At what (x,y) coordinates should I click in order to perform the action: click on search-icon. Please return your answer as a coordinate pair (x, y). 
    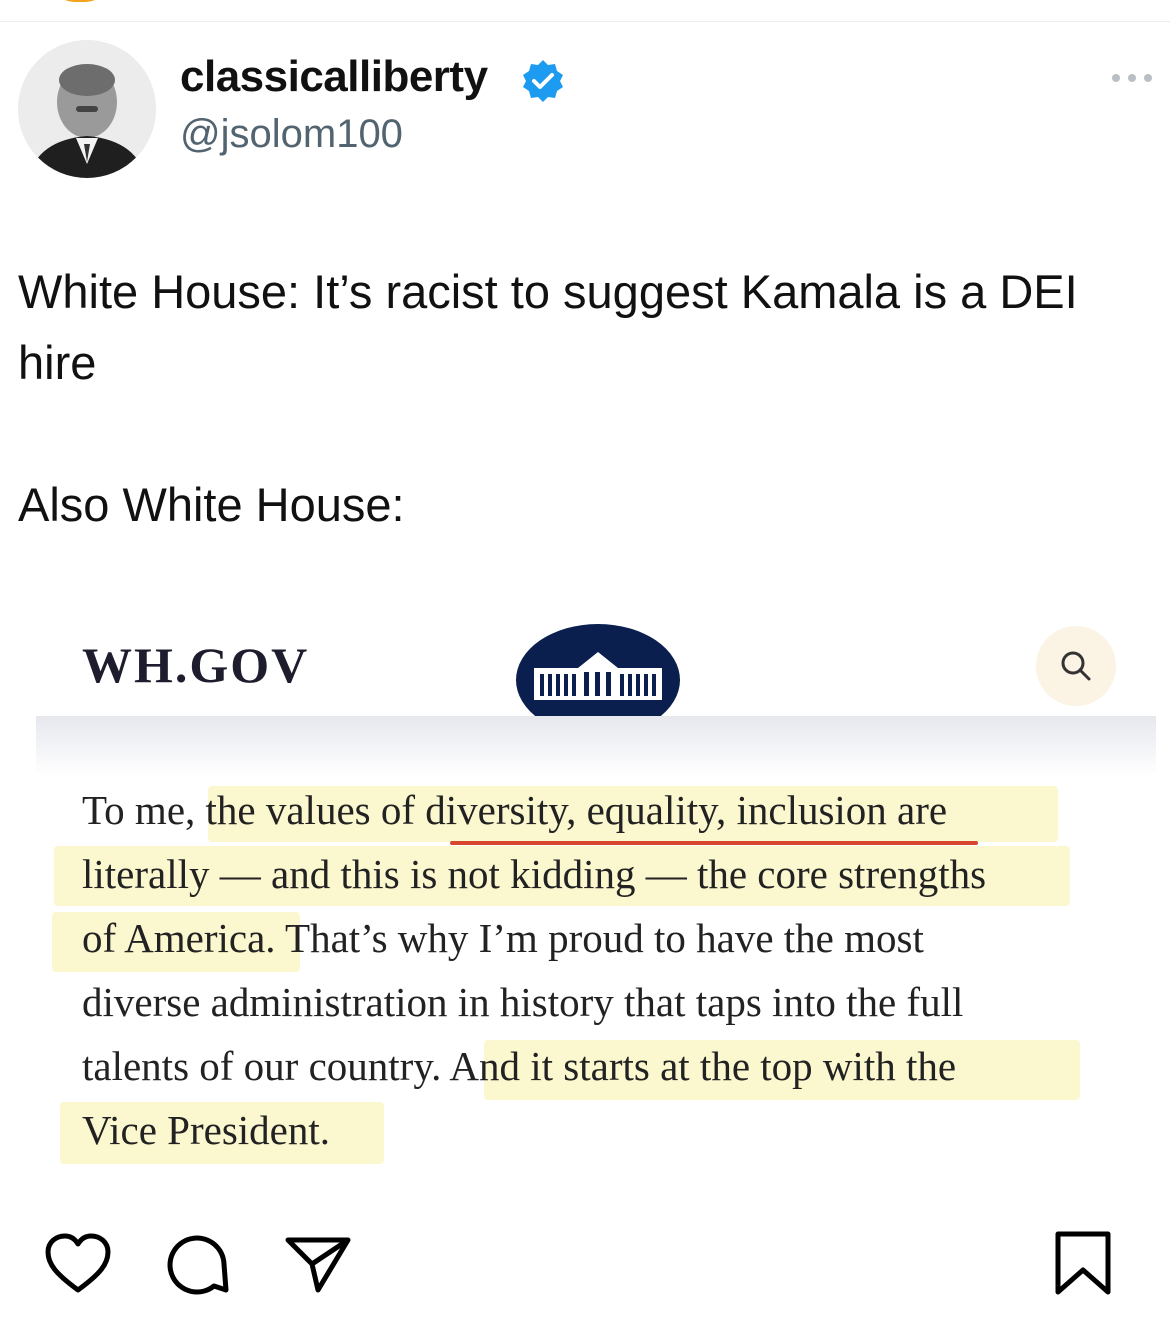
    Looking at the image, I should click on (1076, 666).